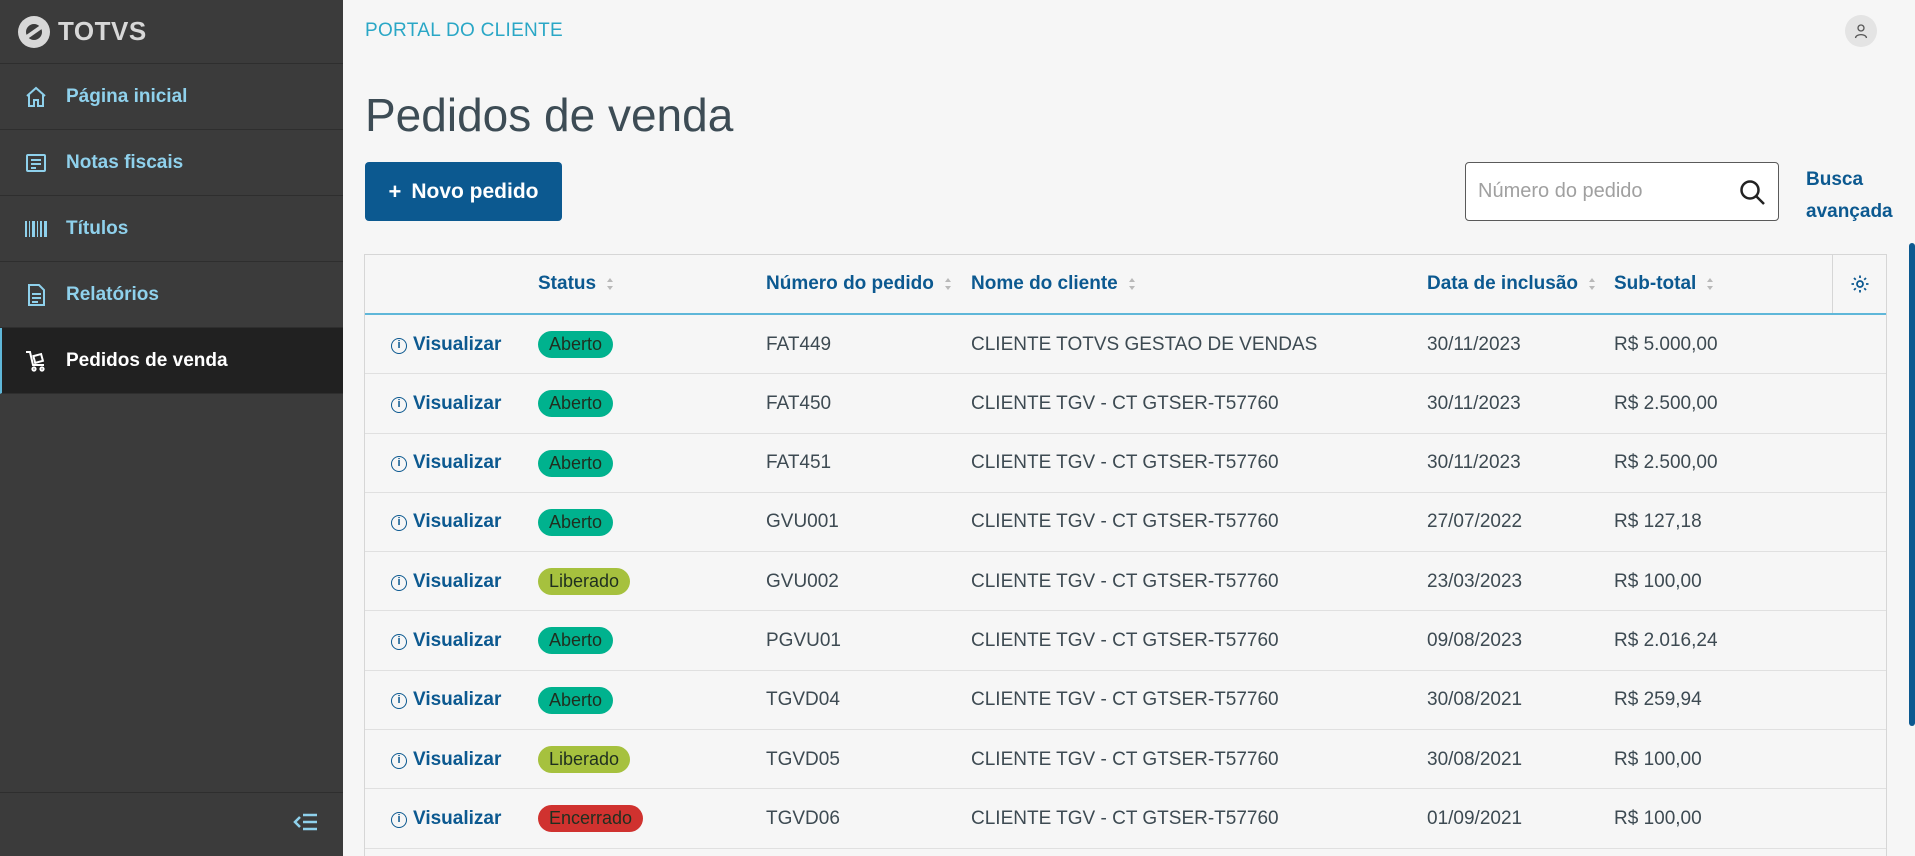 The height and width of the screenshot is (856, 1915). What do you see at coordinates (1835, 179) in the screenshot?
I see `advanced-search-line1: Busca` at bounding box center [1835, 179].